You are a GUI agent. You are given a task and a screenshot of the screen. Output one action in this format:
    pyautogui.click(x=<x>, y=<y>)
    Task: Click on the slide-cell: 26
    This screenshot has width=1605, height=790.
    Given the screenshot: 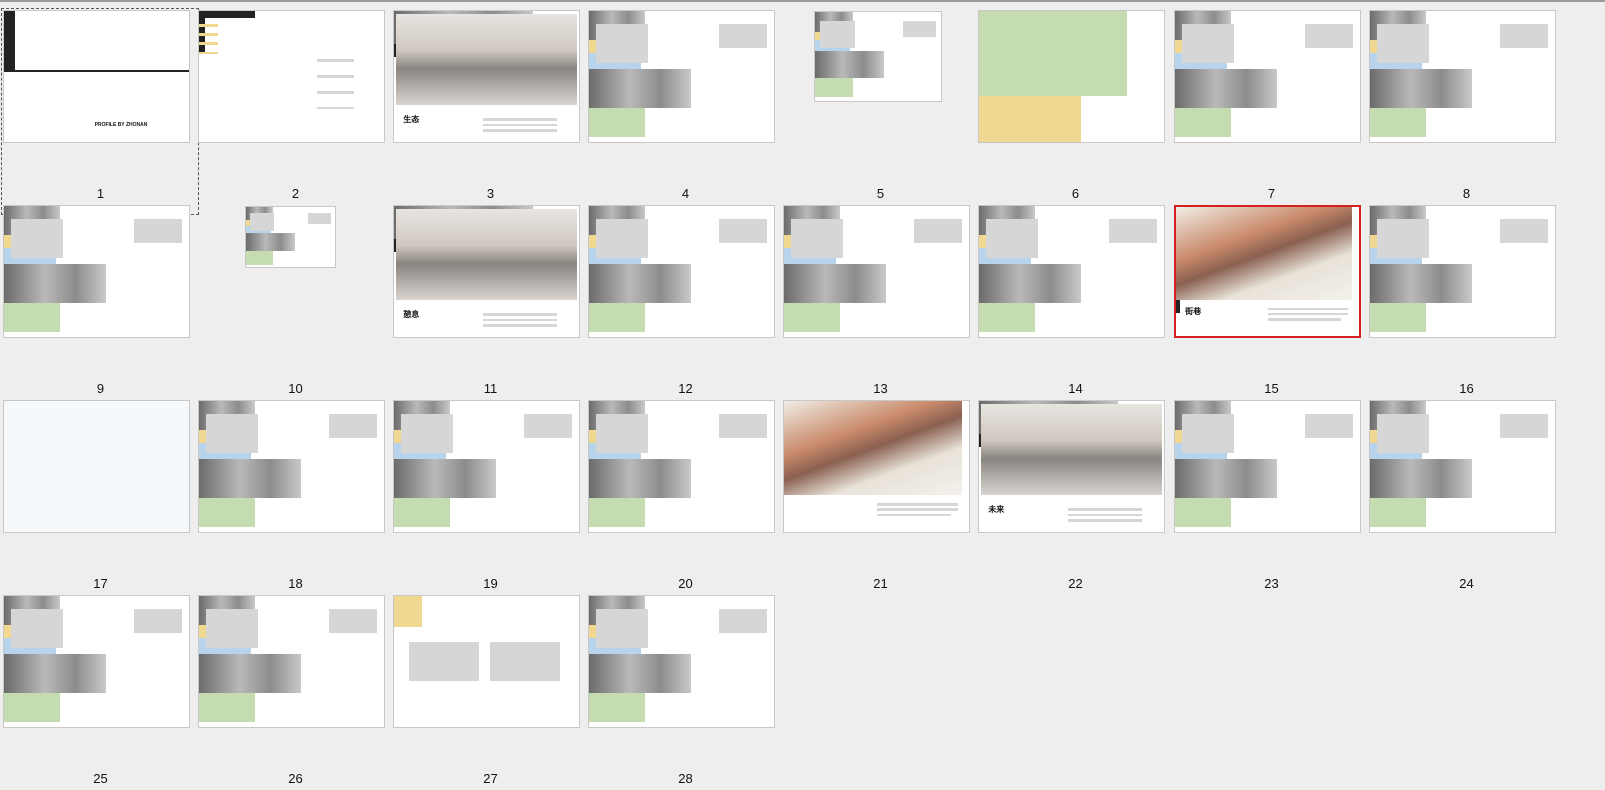 What is the action you would take?
    pyautogui.click(x=295, y=692)
    